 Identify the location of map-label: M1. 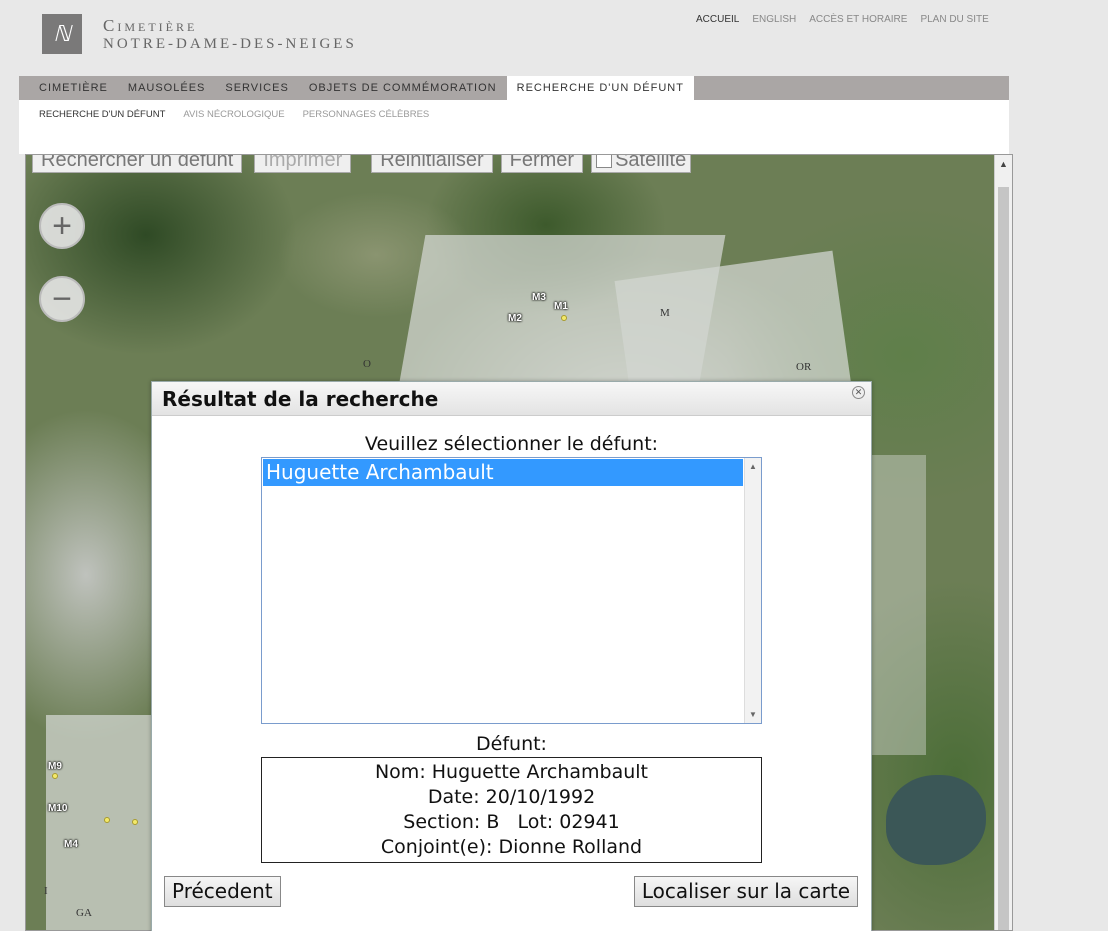
(561, 306).